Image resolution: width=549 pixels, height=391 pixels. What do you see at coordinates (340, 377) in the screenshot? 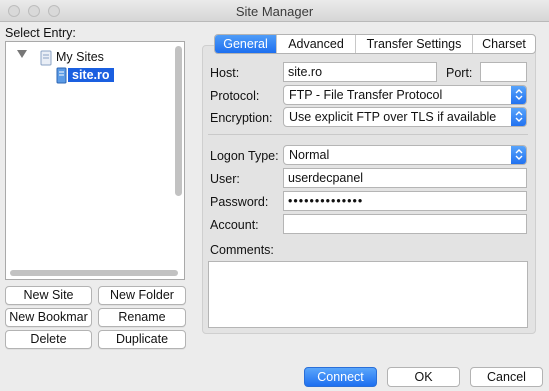
I see `connect-button: Connect` at bounding box center [340, 377].